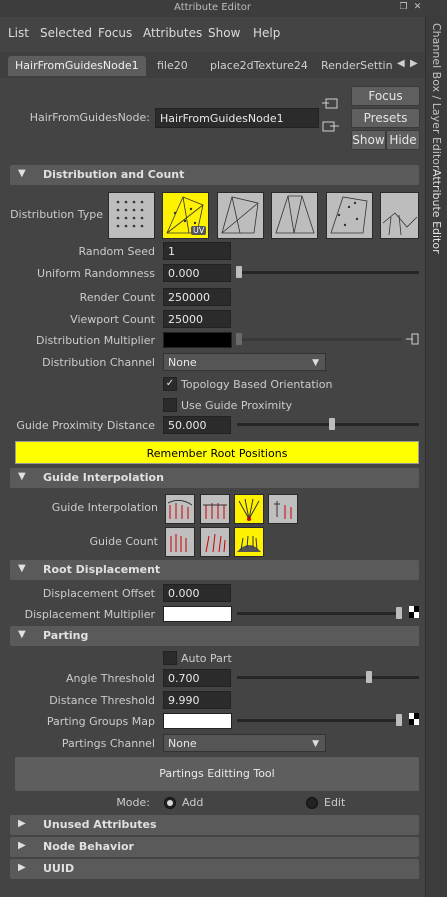 This screenshot has height=897, width=447. I want to click on presets-button: Presets, so click(385, 118).